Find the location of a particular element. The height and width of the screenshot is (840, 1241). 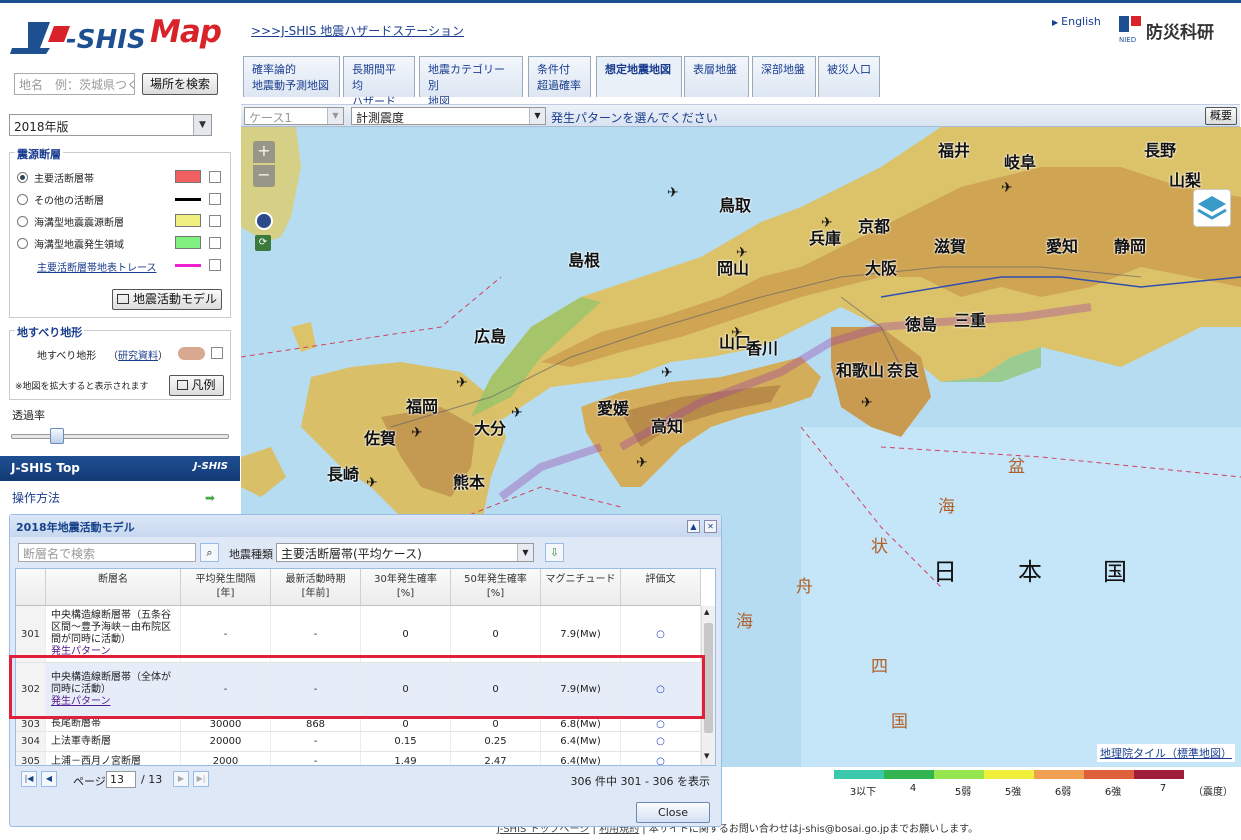

table-row: 304 上法軍寺断層 20000 - 0.15 0.25 6.4(Mw) ○ is located at coordinates (358, 742).